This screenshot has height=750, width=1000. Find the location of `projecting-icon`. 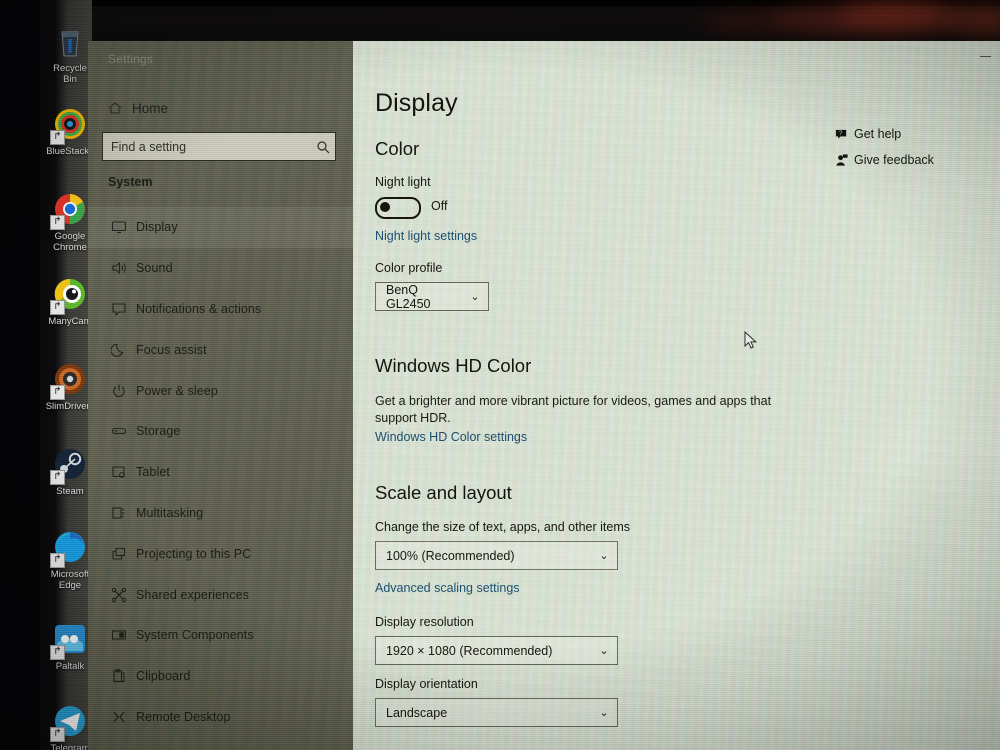

projecting-icon is located at coordinates (119, 554).